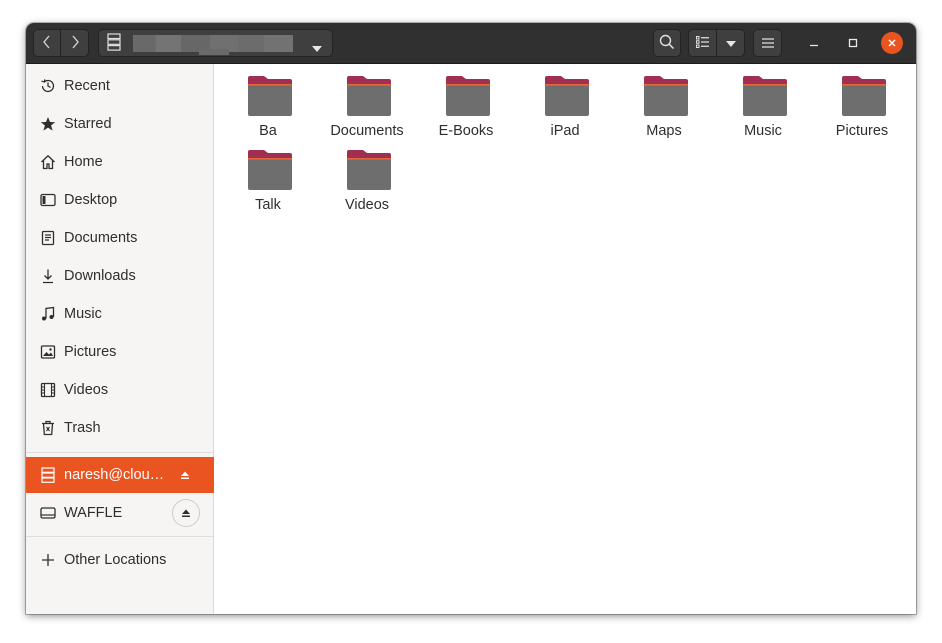 The image size is (942, 643). I want to click on sidebar-item-trash: Trash, so click(120, 428).